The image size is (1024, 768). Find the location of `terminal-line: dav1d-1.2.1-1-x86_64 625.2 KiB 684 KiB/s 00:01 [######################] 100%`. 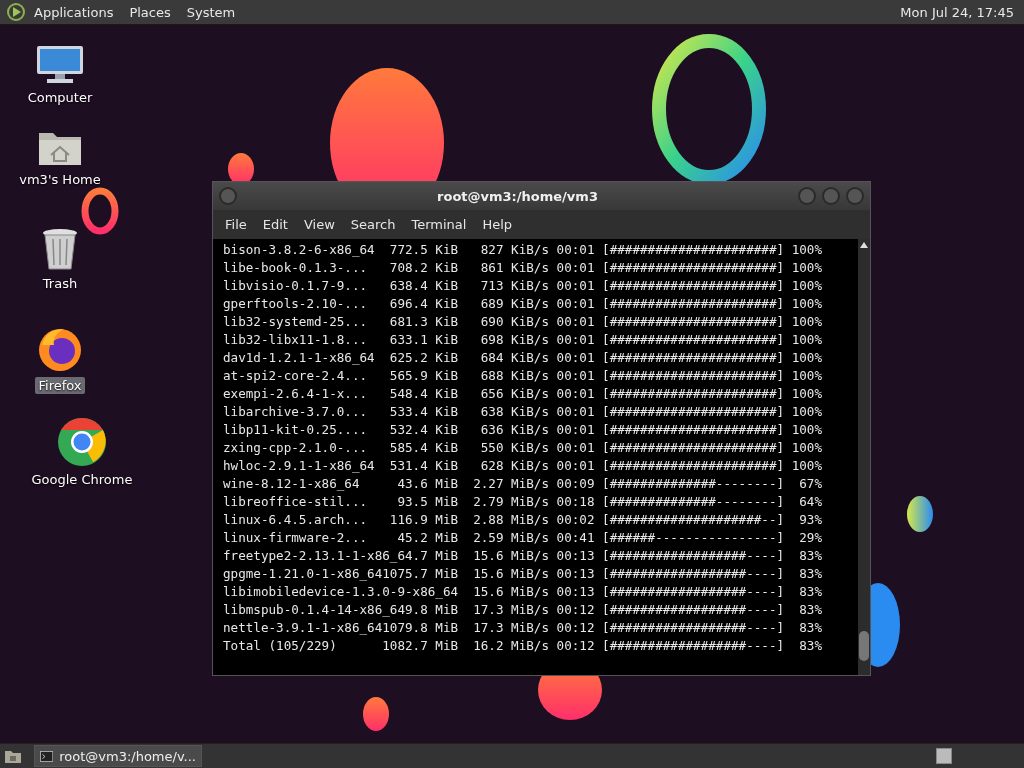

terminal-line: dav1d-1.2.1-1-x86_64 625.2 KiB 684 KiB/s 00:01 [######################] 100% is located at coordinates (523, 358).